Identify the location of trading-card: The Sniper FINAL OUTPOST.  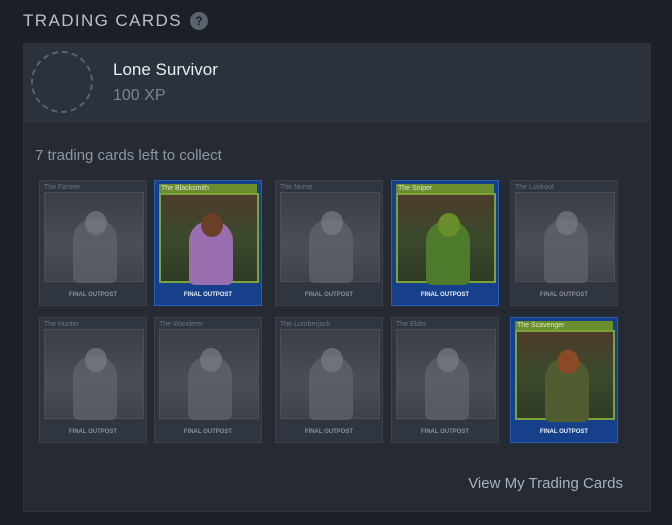
(445, 243).